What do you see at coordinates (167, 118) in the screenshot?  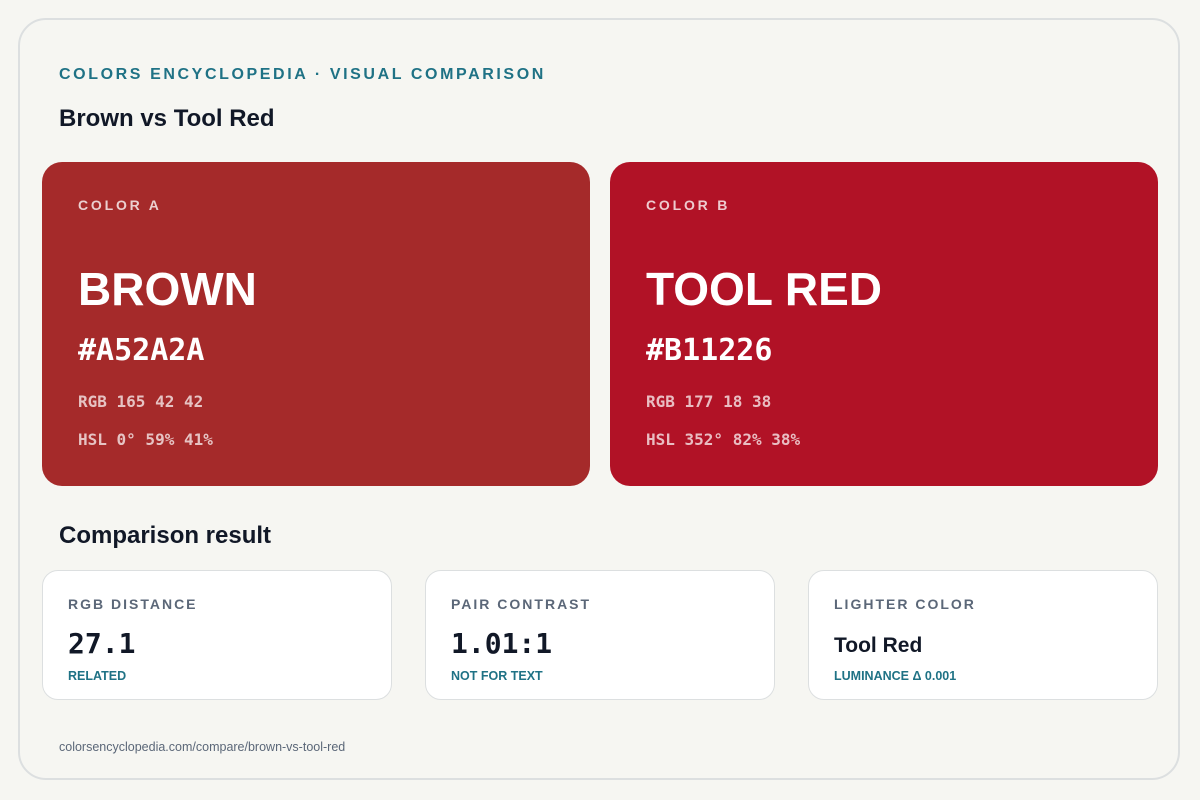 I see `page-title: Brown vs Tool Red` at bounding box center [167, 118].